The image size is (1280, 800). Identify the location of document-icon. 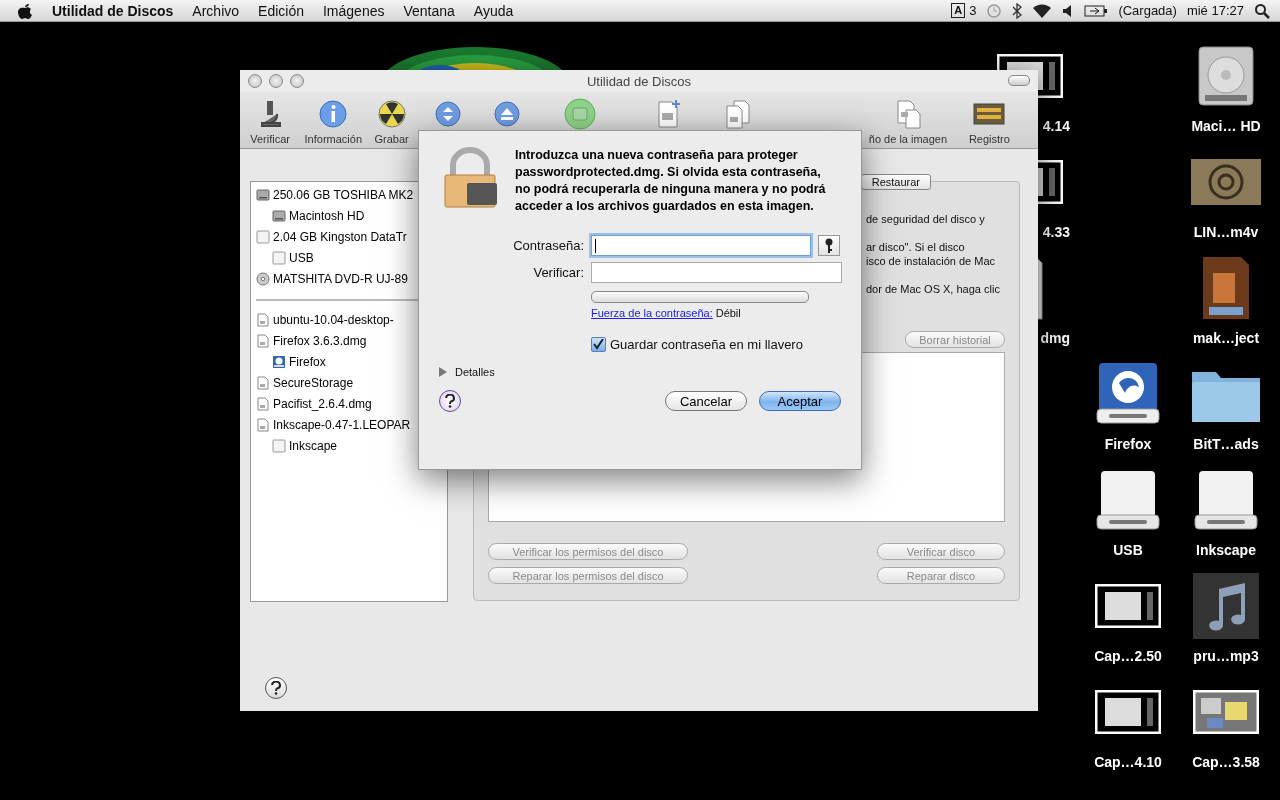
(1226, 288).